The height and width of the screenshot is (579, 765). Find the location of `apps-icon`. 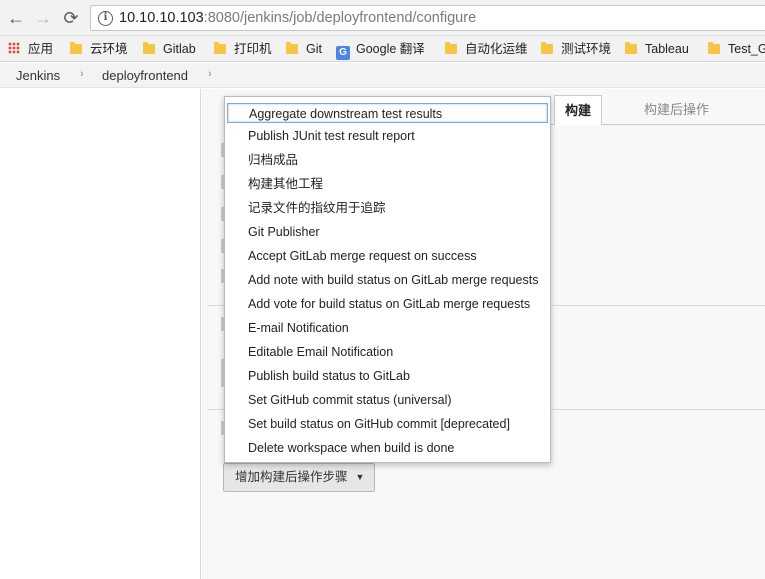

apps-icon is located at coordinates (14, 48).